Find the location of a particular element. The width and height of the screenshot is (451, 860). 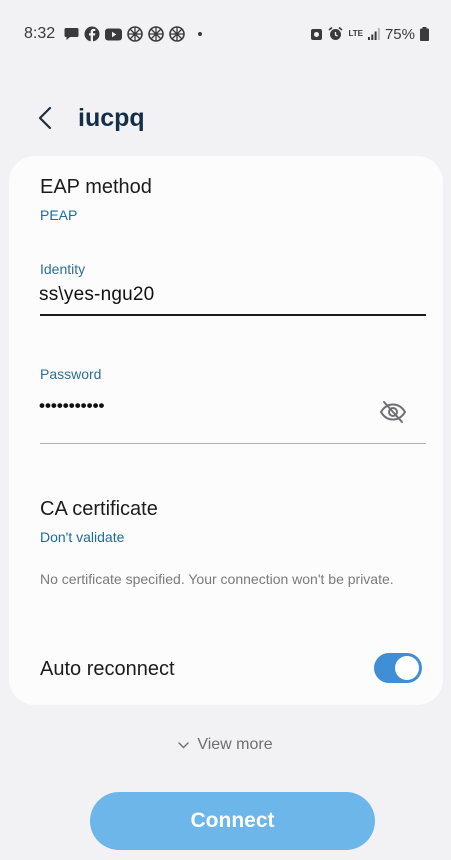

password-field: ••••••••••• is located at coordinates (71, 406).